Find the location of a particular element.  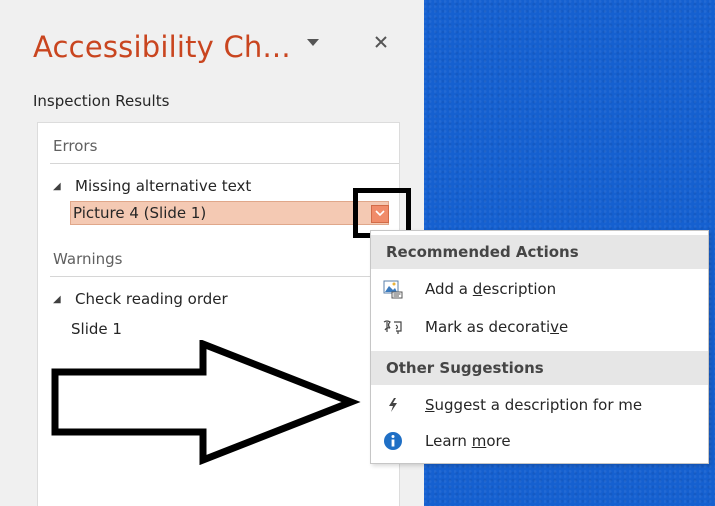

close-button is located at coordinates (381, 42).